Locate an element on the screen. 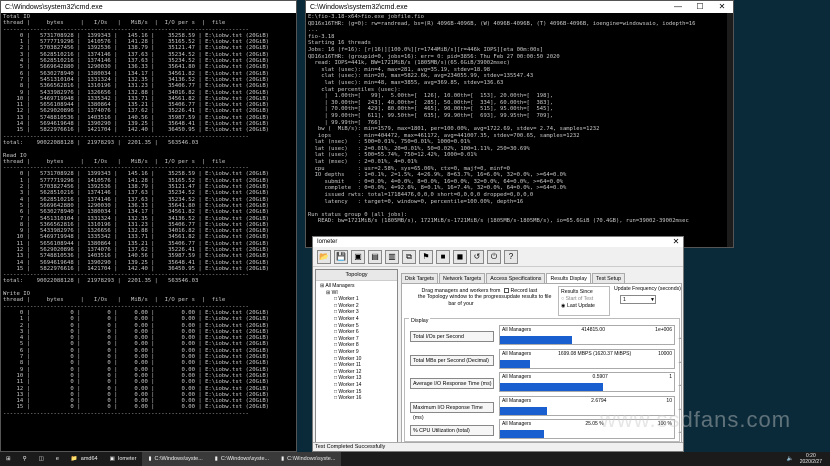  result-max: 1e+006 is located at coordinates (663, 330).